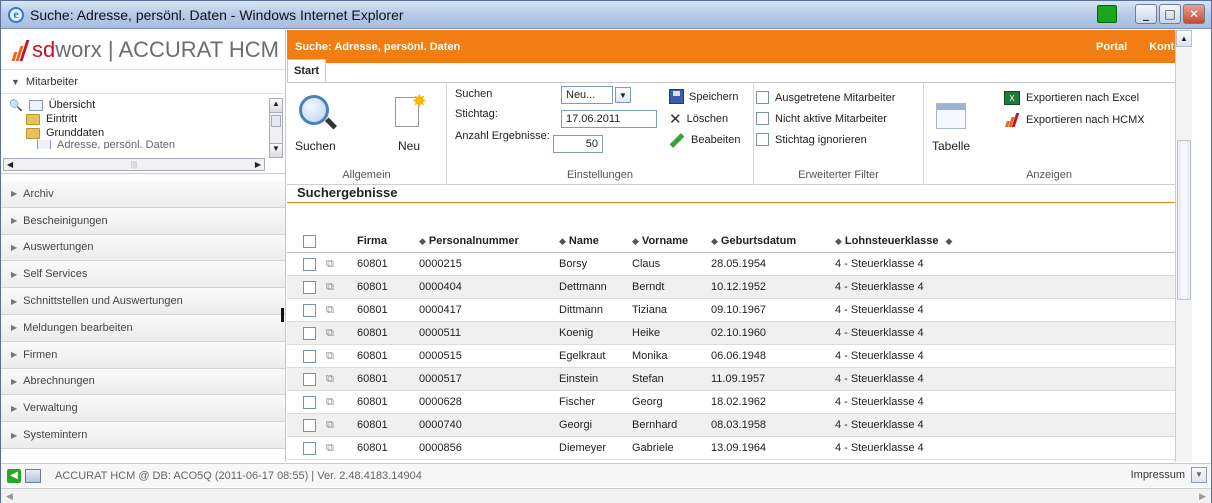 This screenshot has height=503, width=1212. What do you see at coordinates (143, 435) in the screenshot?
I see `nav-item-systemintern: ▶ Systemintern` at bounding box center [143, 435].